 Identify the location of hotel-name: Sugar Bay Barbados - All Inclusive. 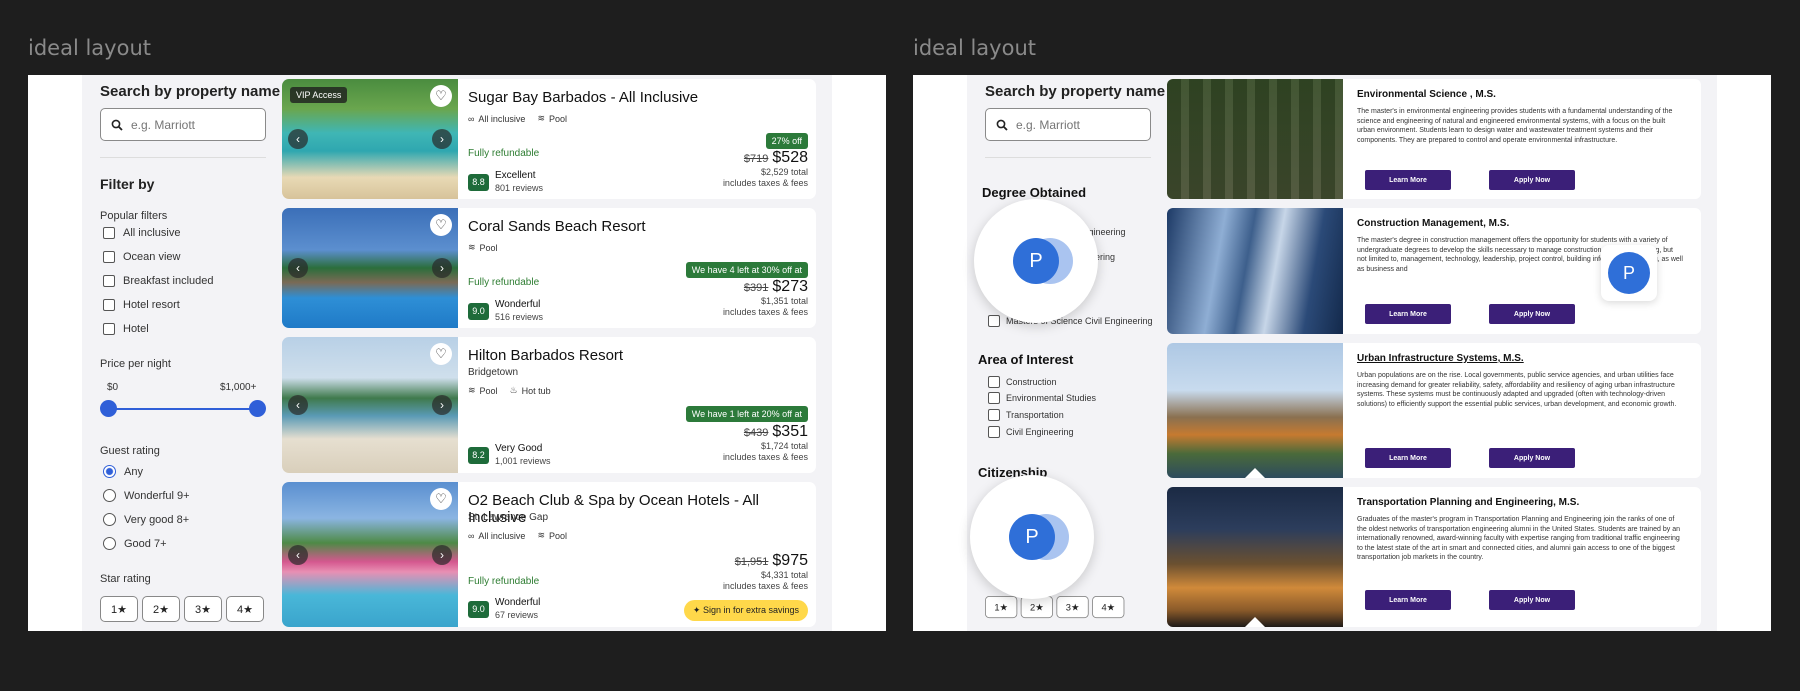
(583, 97).